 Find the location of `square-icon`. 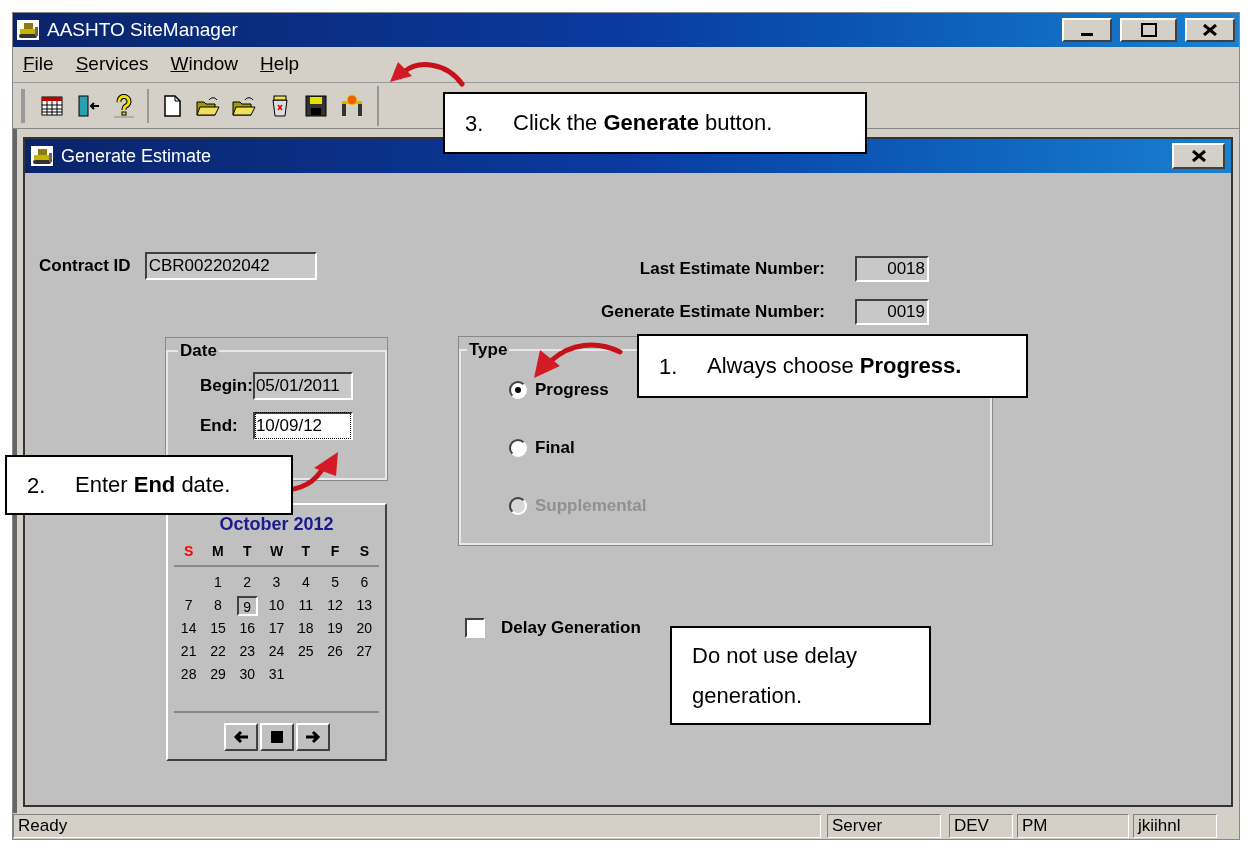

square-icon is located at coordinates (276, 737).